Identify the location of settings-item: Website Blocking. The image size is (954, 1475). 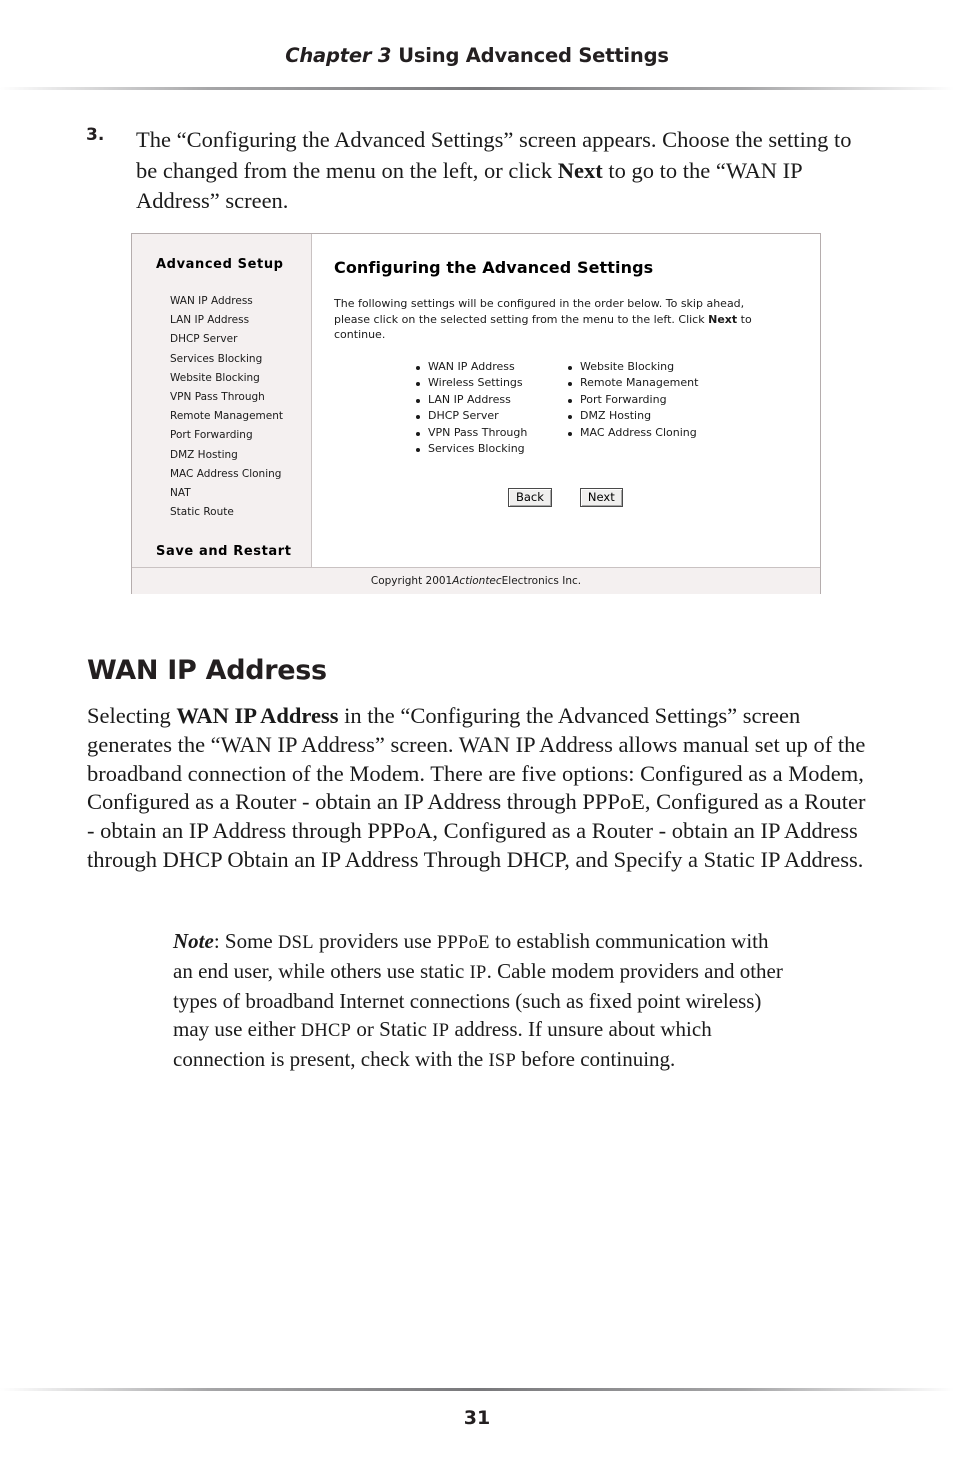
(642, 367).